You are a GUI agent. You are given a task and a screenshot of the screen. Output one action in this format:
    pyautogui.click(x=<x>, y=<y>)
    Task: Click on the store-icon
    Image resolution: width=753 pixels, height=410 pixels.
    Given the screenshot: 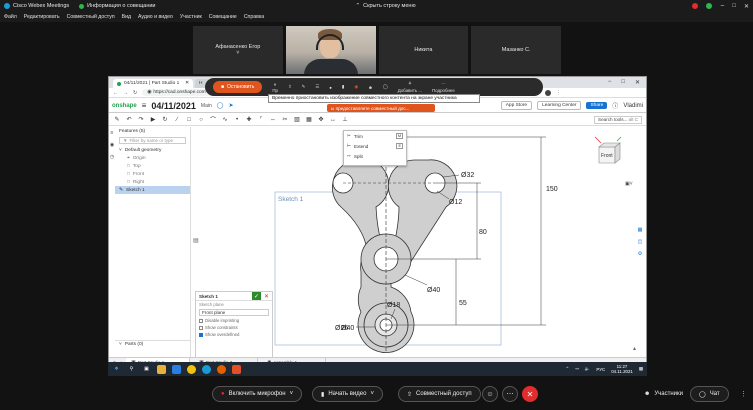 What is the action you would take?
    pyautogui.click(x=176, y=369)
    